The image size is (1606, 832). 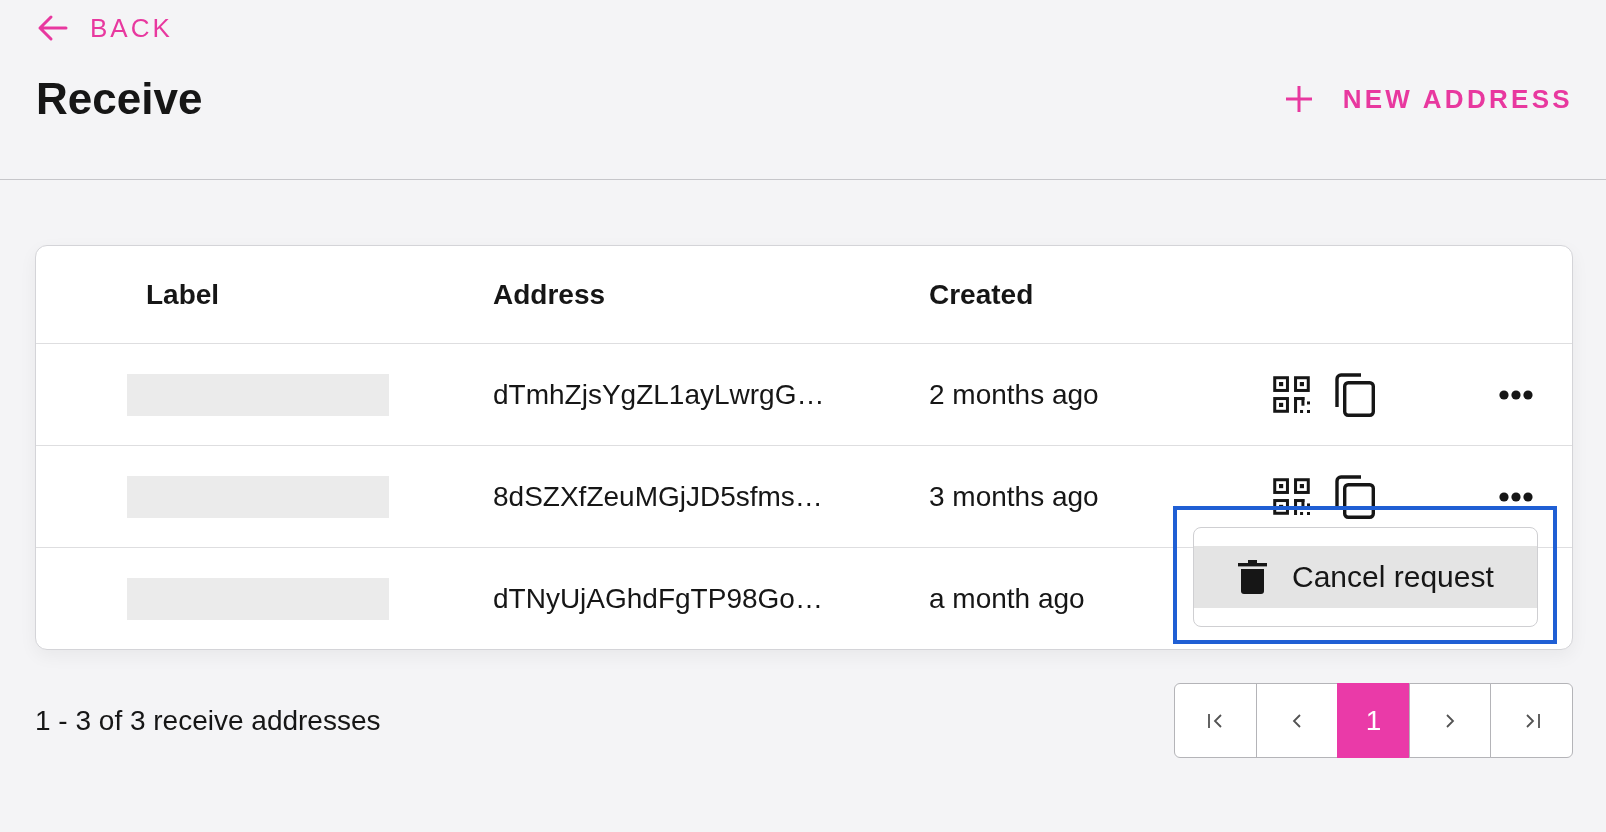 What do you see at coordinates (104, 28) in the screenshot?
I see `back-link: BACK` at bounding box center [104, 28].